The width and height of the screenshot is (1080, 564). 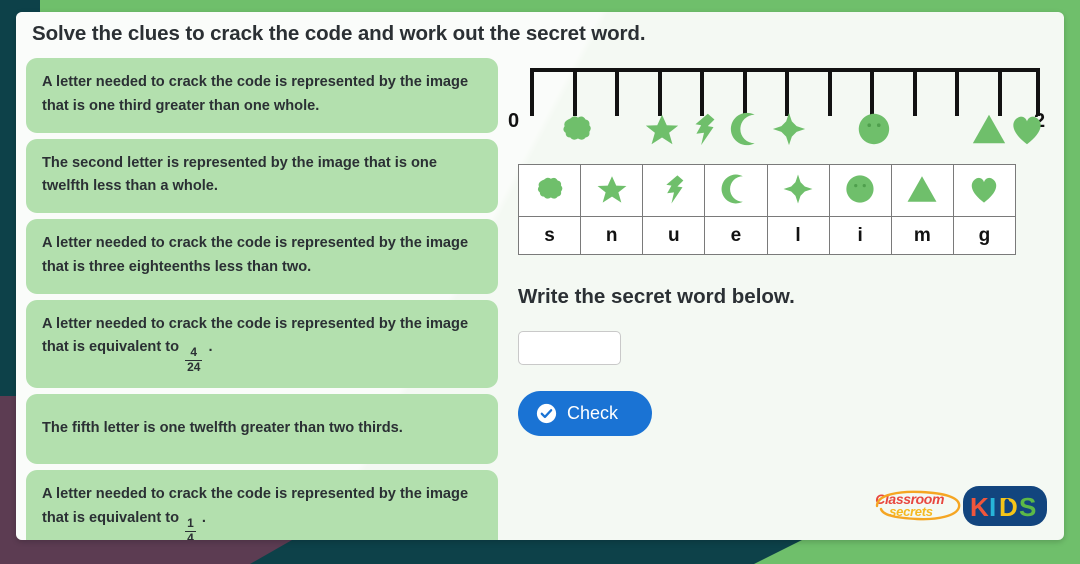 I want to click on key-letter-cell: m, so click(x=922, y=235).